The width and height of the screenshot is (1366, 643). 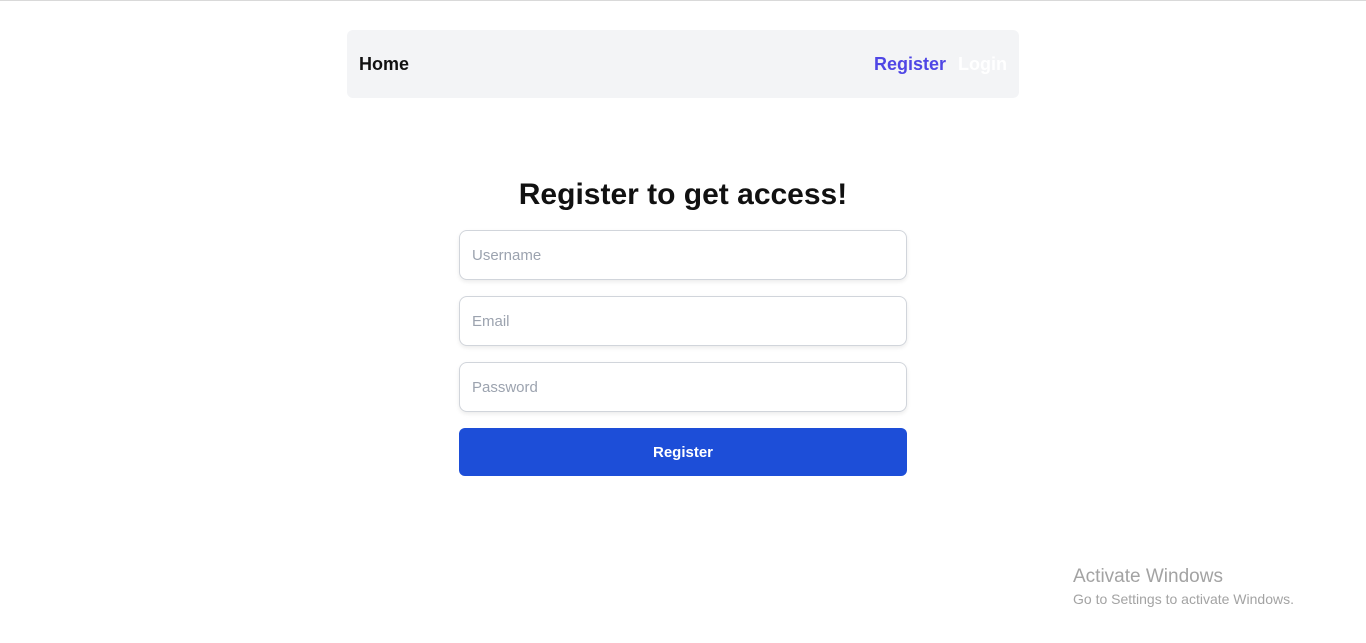 What do you see at coordinates (1148, 576) in the screenshot?
I see `watermark-title: Activate Windows` at bounding box center [1148, 576].